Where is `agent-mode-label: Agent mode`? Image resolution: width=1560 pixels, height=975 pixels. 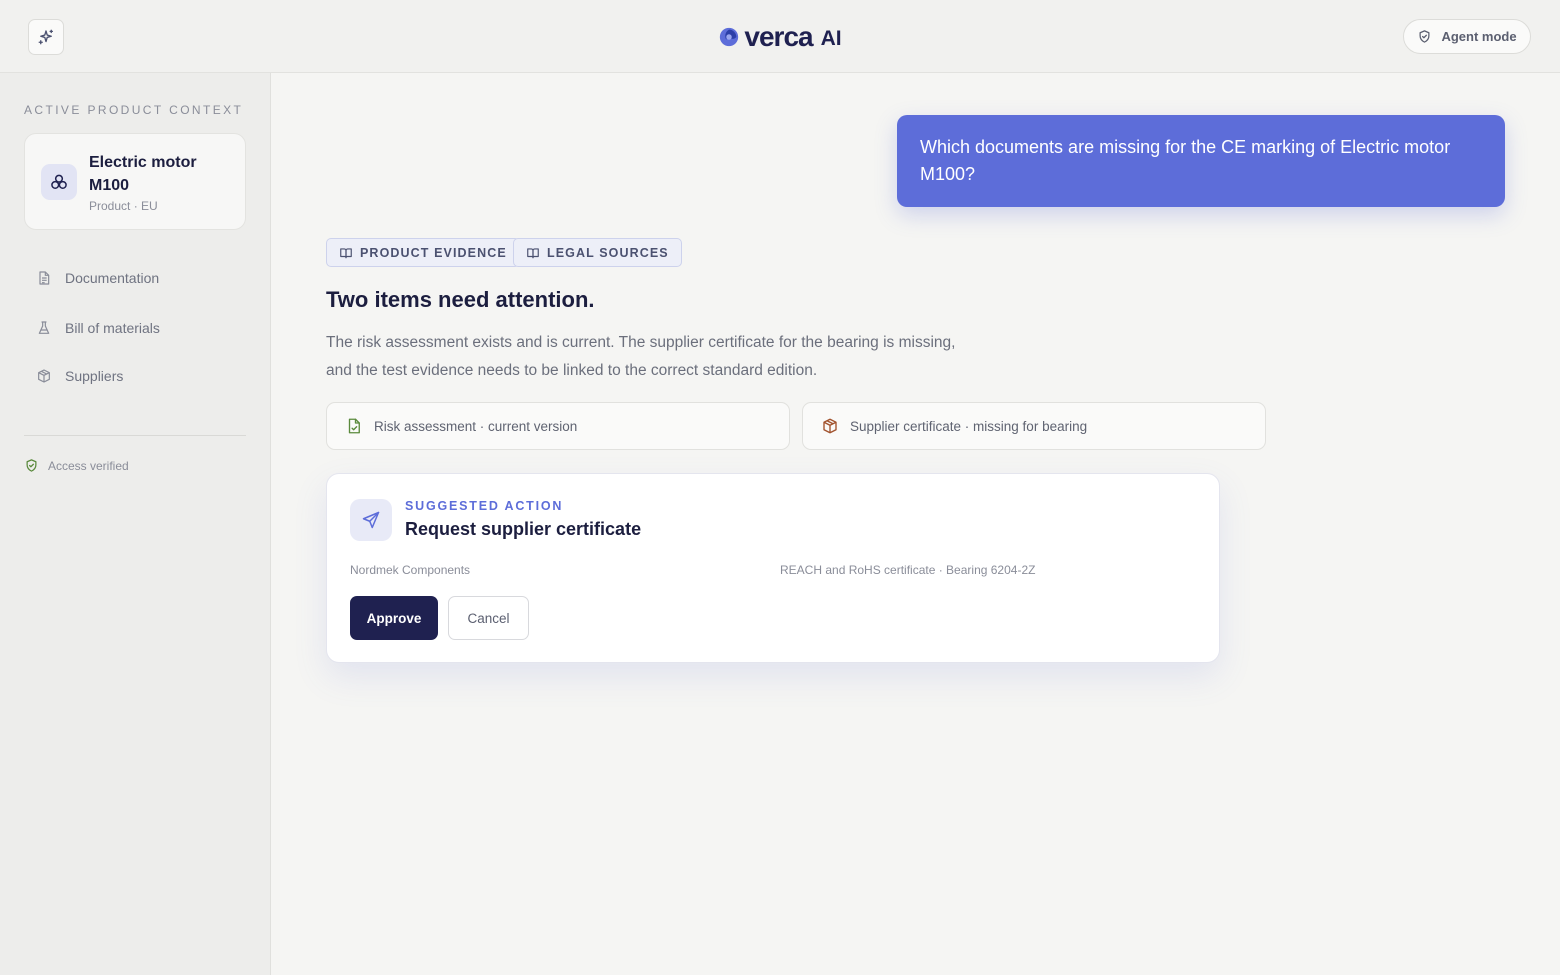 agent-mode-label: Agent mode is located at coordinates (1479, 36).